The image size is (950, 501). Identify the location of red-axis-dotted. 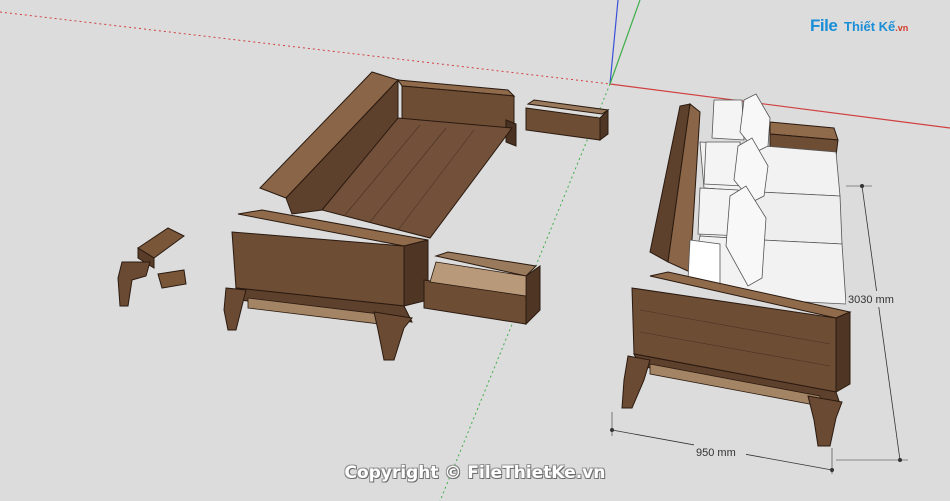
(305, 48).